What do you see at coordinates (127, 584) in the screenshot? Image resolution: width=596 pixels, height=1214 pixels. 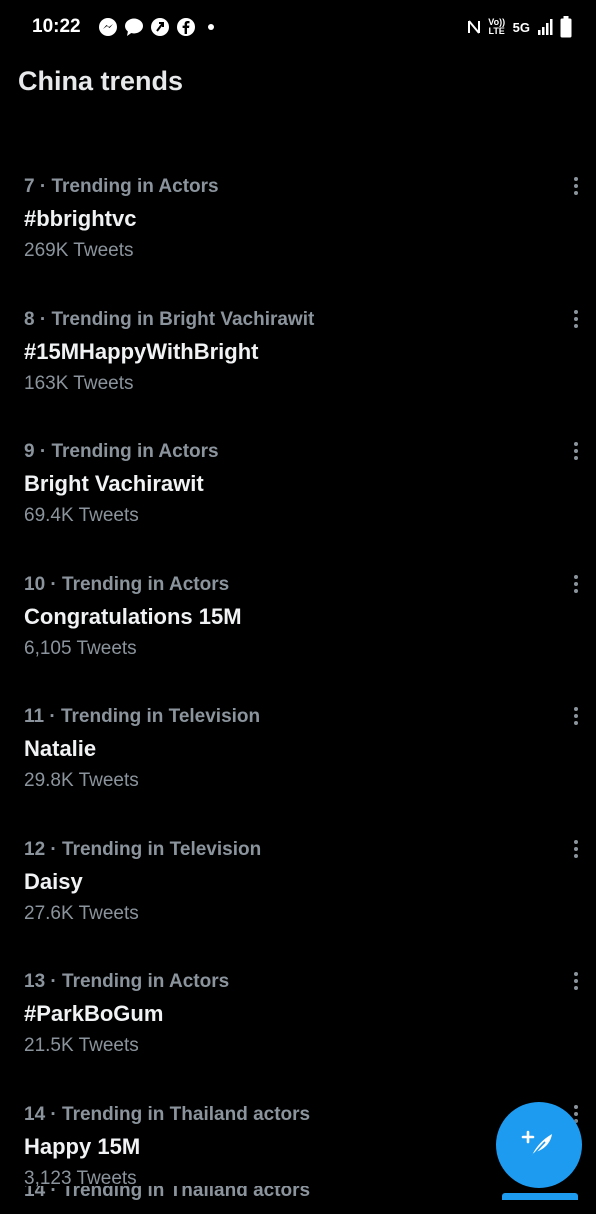 I see `trend-category: 10 · Trending in Actors` at bounding box center [127, 584].